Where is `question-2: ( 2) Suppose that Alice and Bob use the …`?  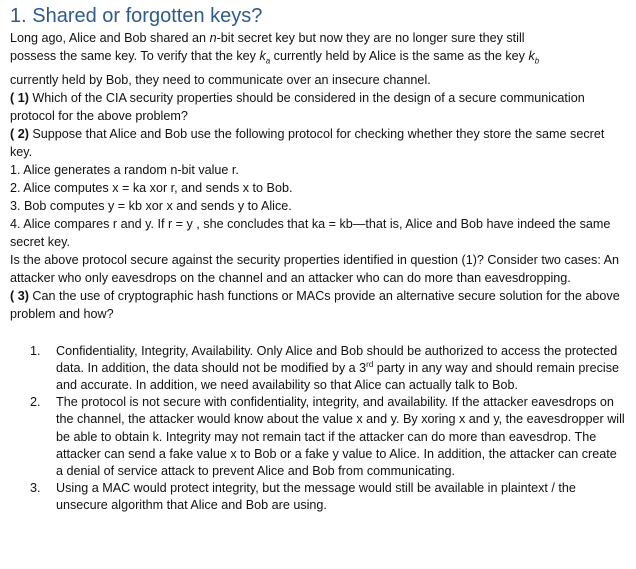
question-2: ( 2) Suppose that Alice and Bob use the … is located at coordinates (307, 142).